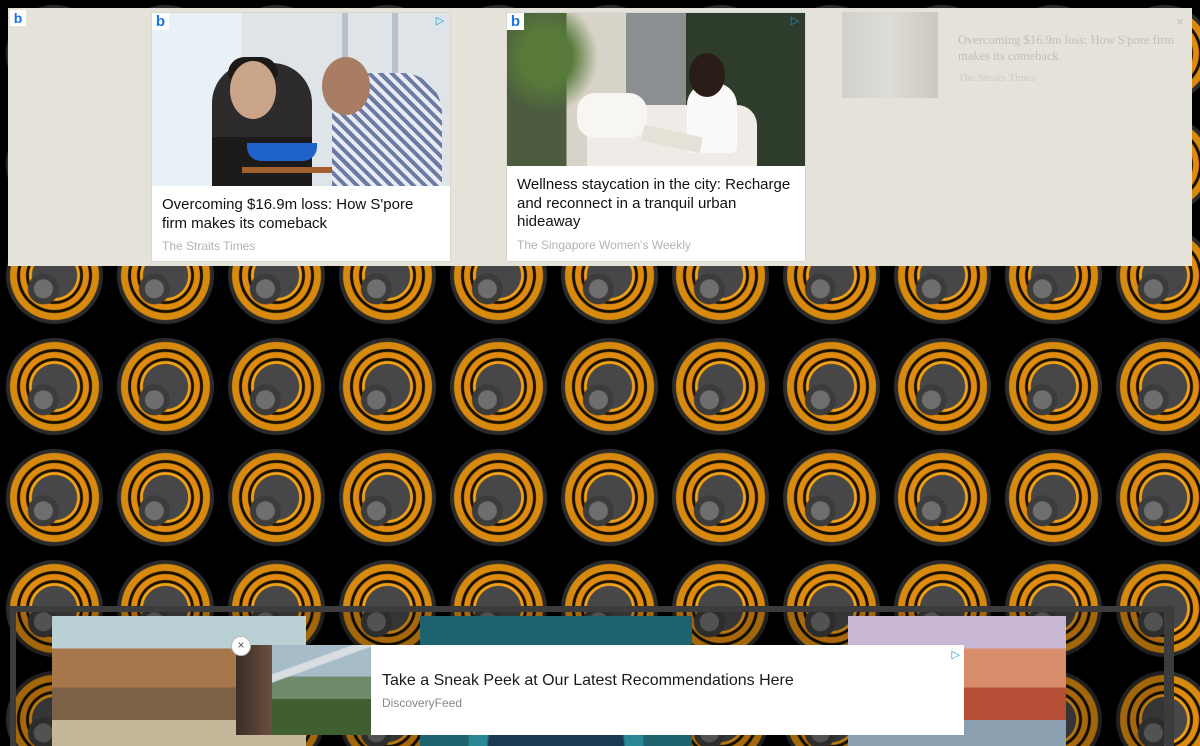  Describe the element at coordinates (890, 55) in the screenshot. I see `ad-thumbnail` at that location.